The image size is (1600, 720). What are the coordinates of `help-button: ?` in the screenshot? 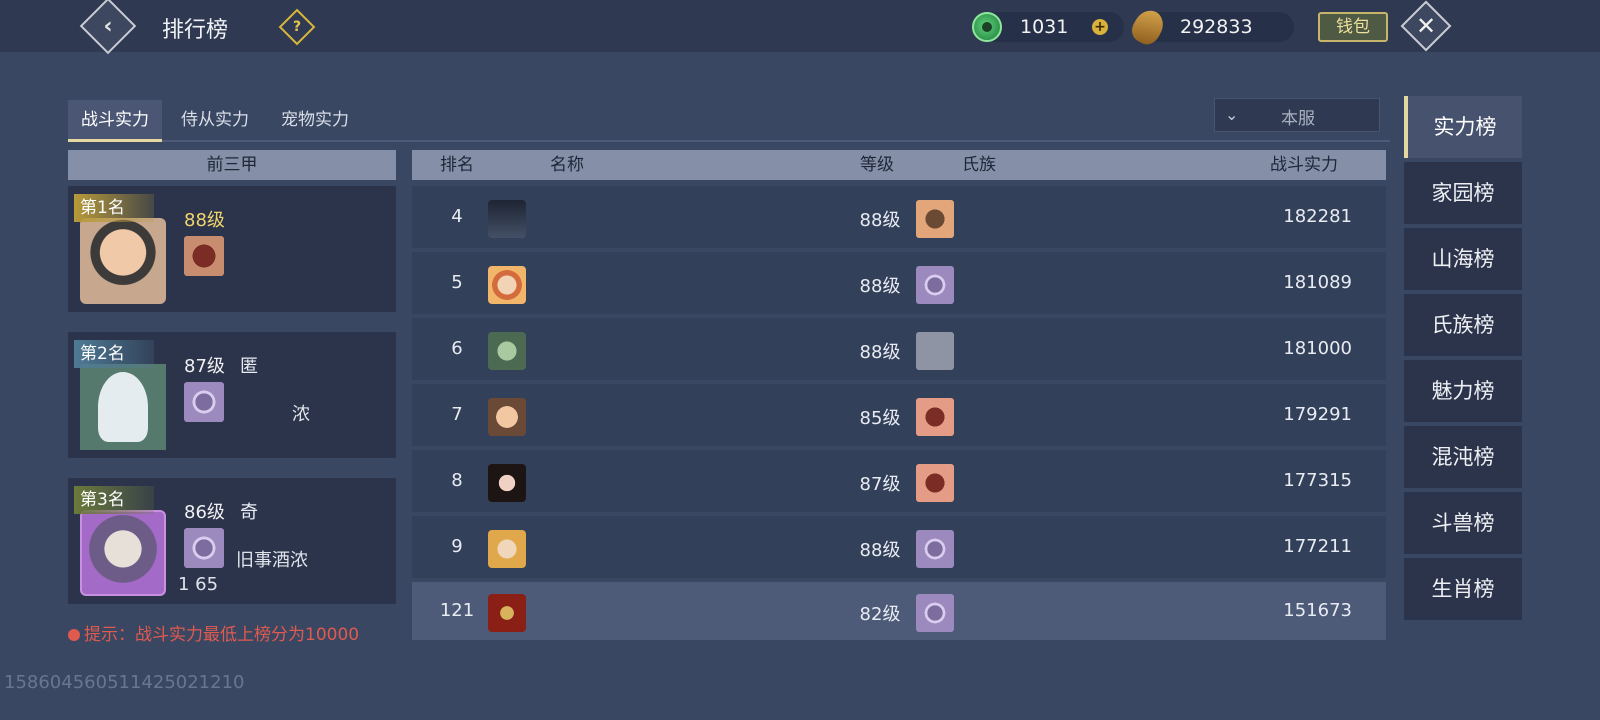 It's located at (297, 27).